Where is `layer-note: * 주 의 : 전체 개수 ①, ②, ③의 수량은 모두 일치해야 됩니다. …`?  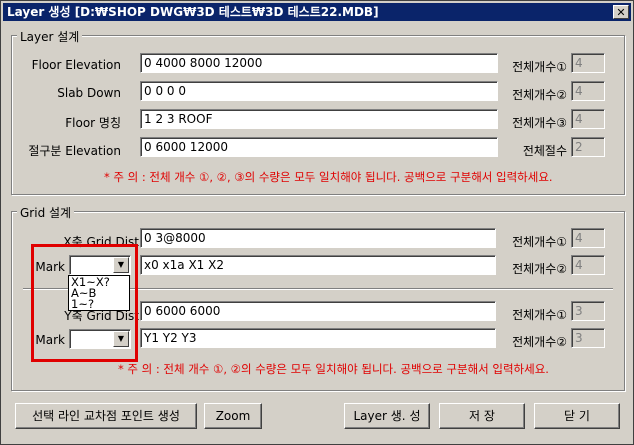 layer-note: * 주 의 : 전체 개수 ①, ②, ③의 수량은 모두 일치해야 됩니다. … is located at coordinates (328, 177).